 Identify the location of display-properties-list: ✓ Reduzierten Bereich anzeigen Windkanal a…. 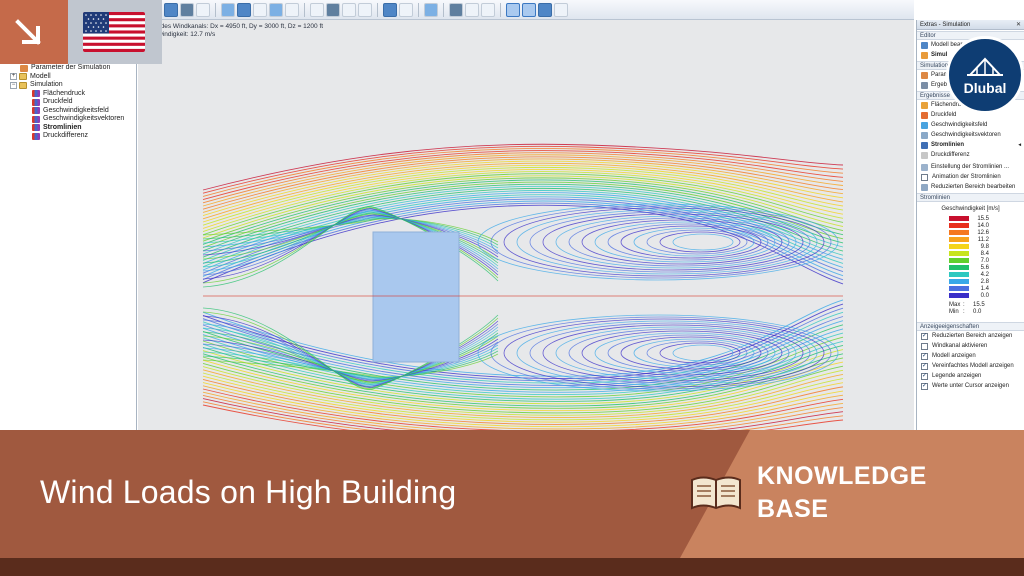
(970, 361).